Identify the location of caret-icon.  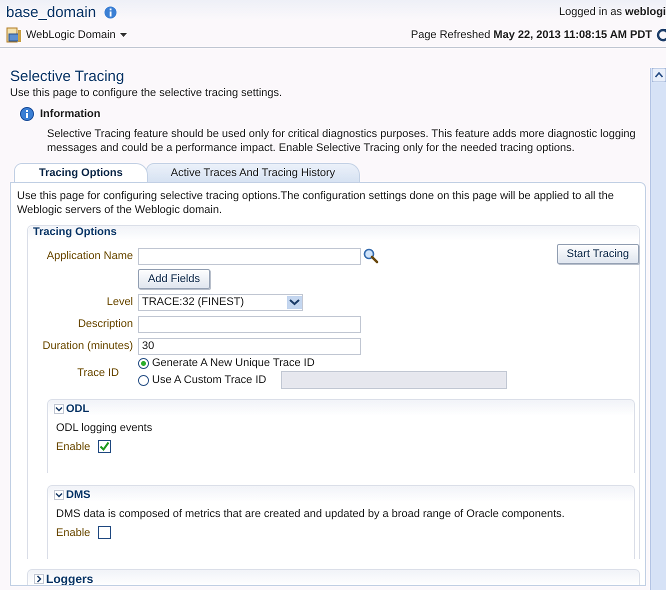
(123, 35).